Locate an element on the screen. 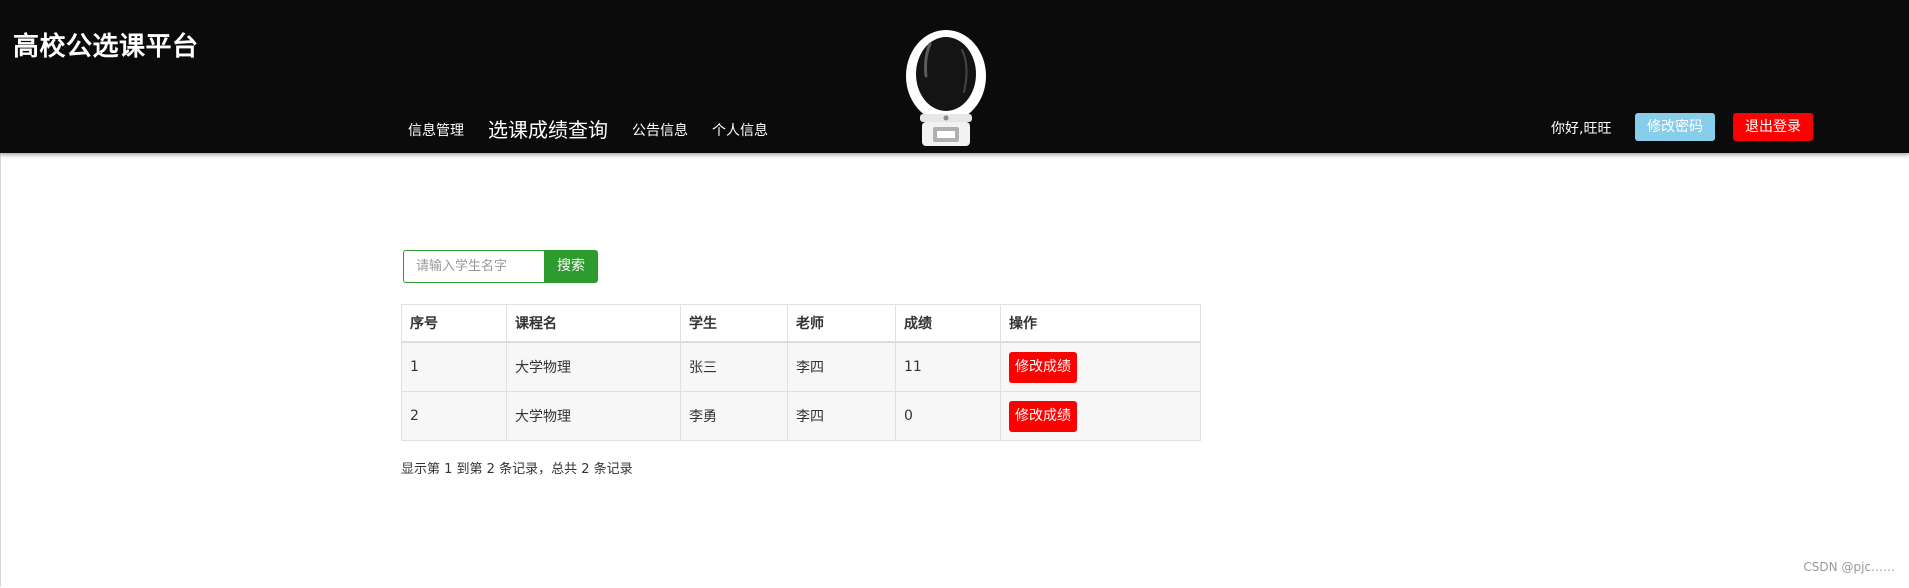 This screenshot has width=1909, height=588. column-header-score: 成绩 is located at coordinates (948, 323).